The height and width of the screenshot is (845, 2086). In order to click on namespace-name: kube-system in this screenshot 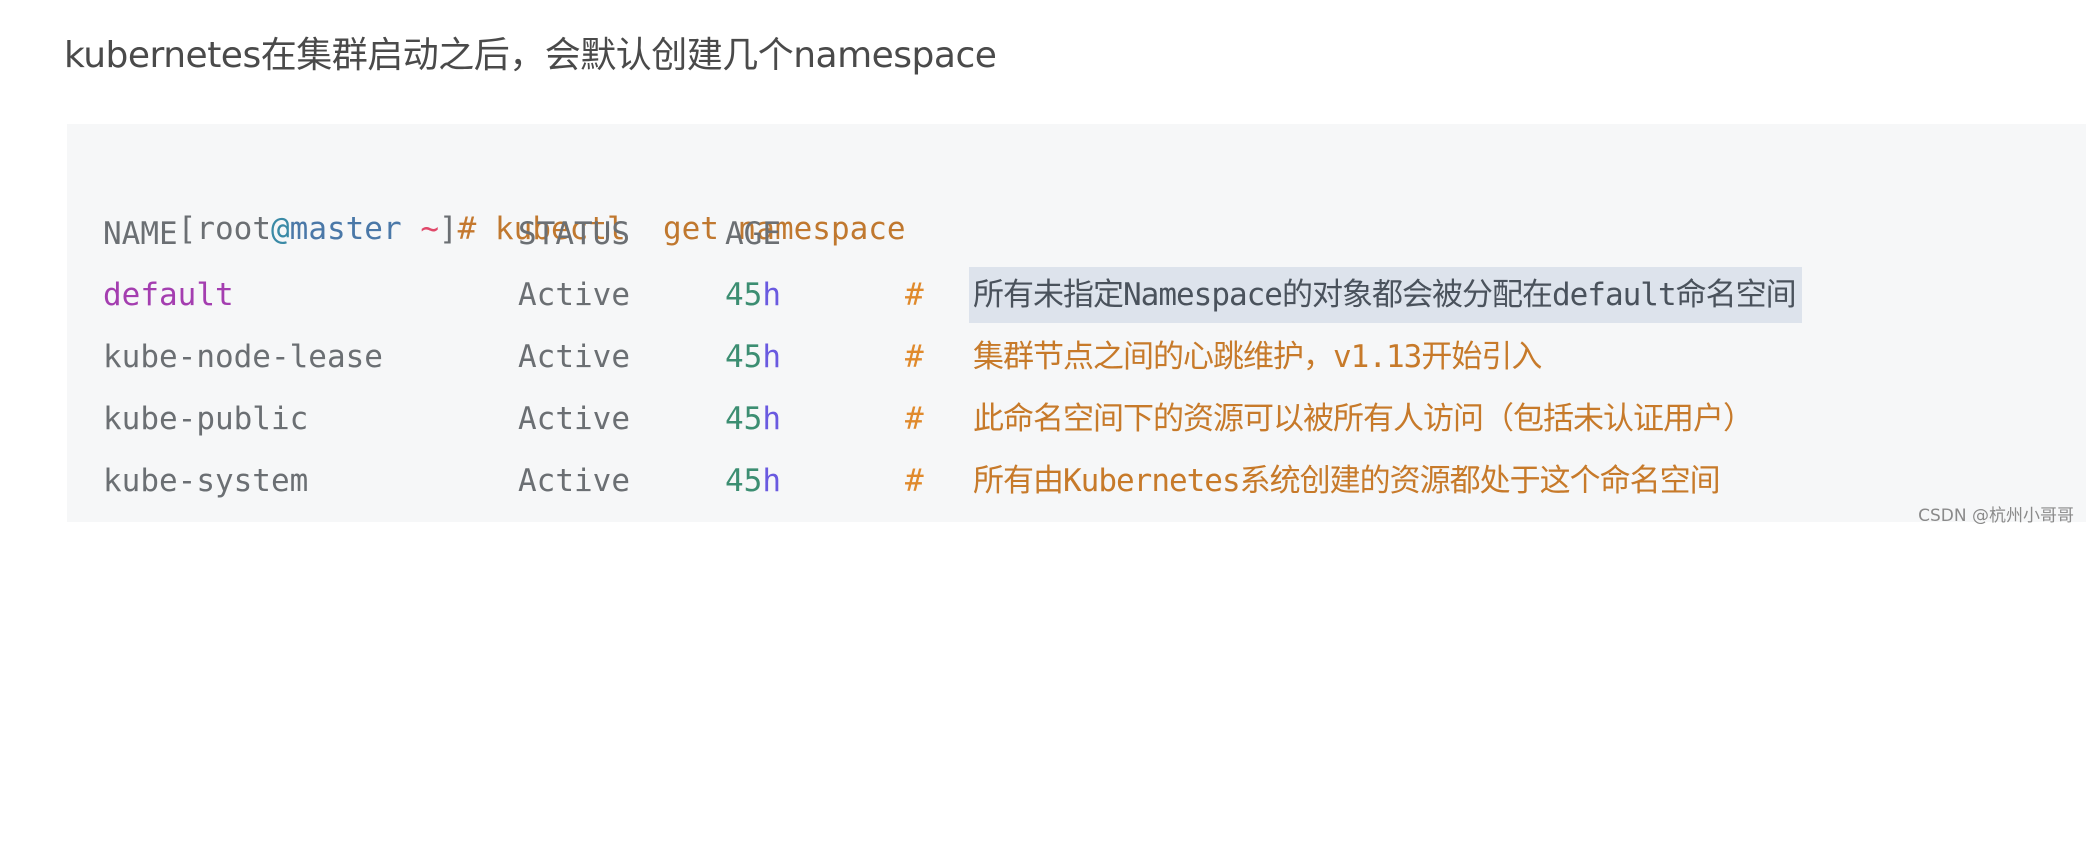, I will do `click(206, 481)`.